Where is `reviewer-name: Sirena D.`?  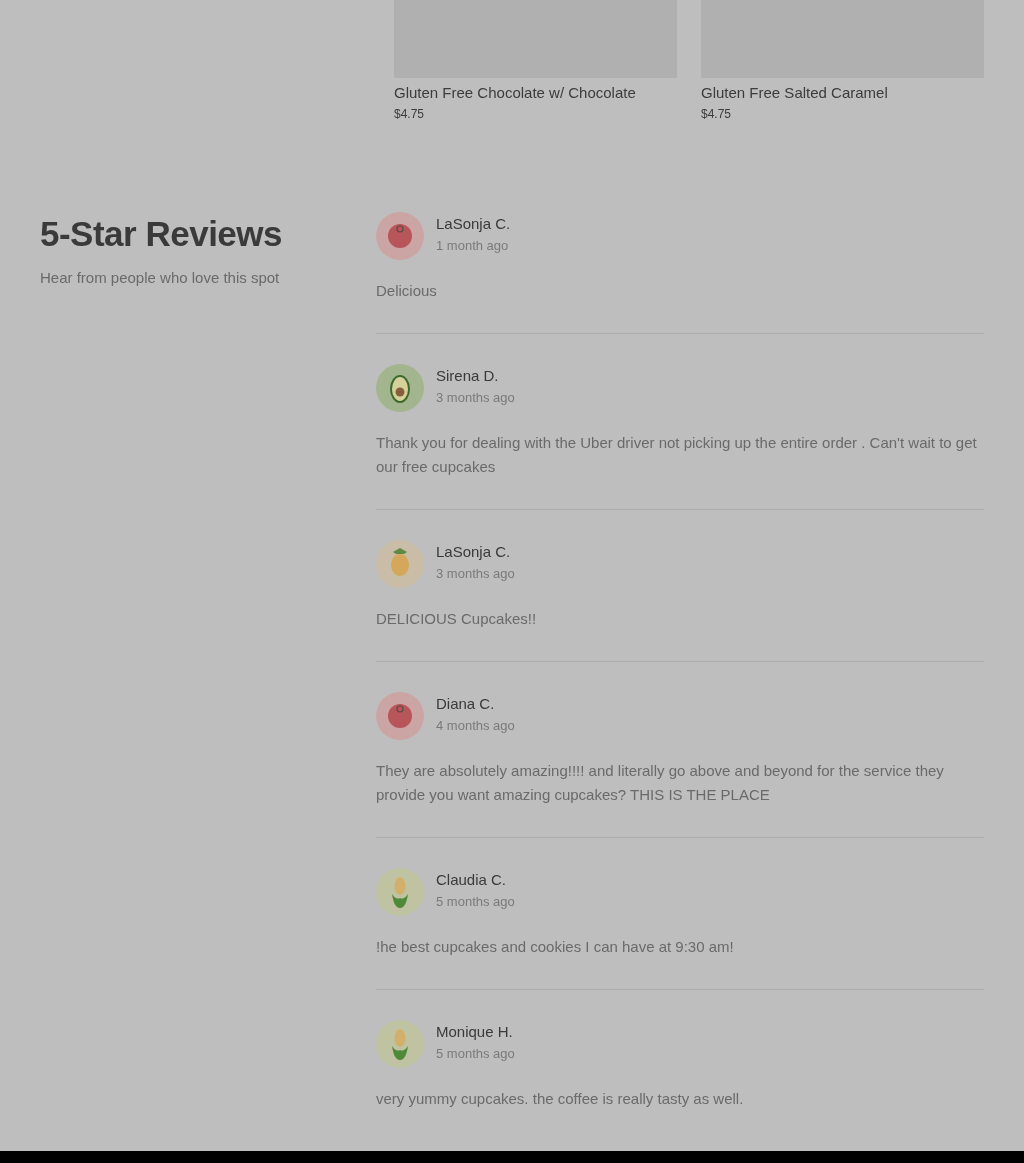
reviewer-name: Sirena D. is located at coordinates (468, 376).